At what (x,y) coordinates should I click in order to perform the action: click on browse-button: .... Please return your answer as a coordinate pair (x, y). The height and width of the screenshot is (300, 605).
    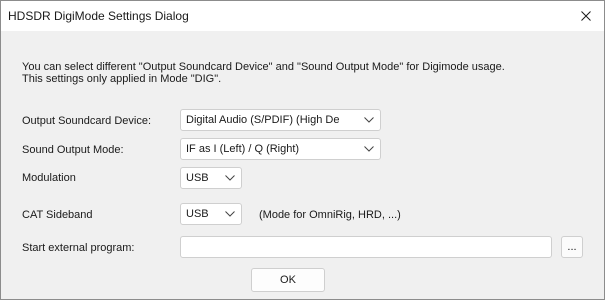
    Looking at the image, I should click on (572, 247).